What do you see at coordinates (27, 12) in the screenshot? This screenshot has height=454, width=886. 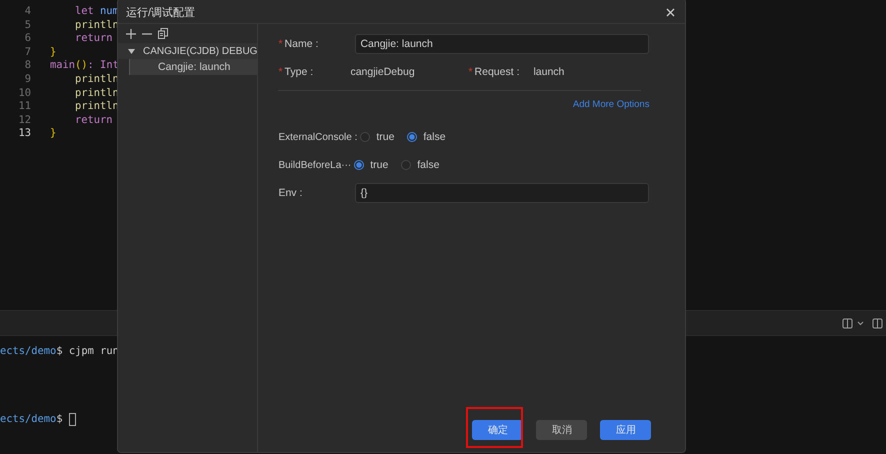 I see `line-number: 4` at bounding box center [27, 12].